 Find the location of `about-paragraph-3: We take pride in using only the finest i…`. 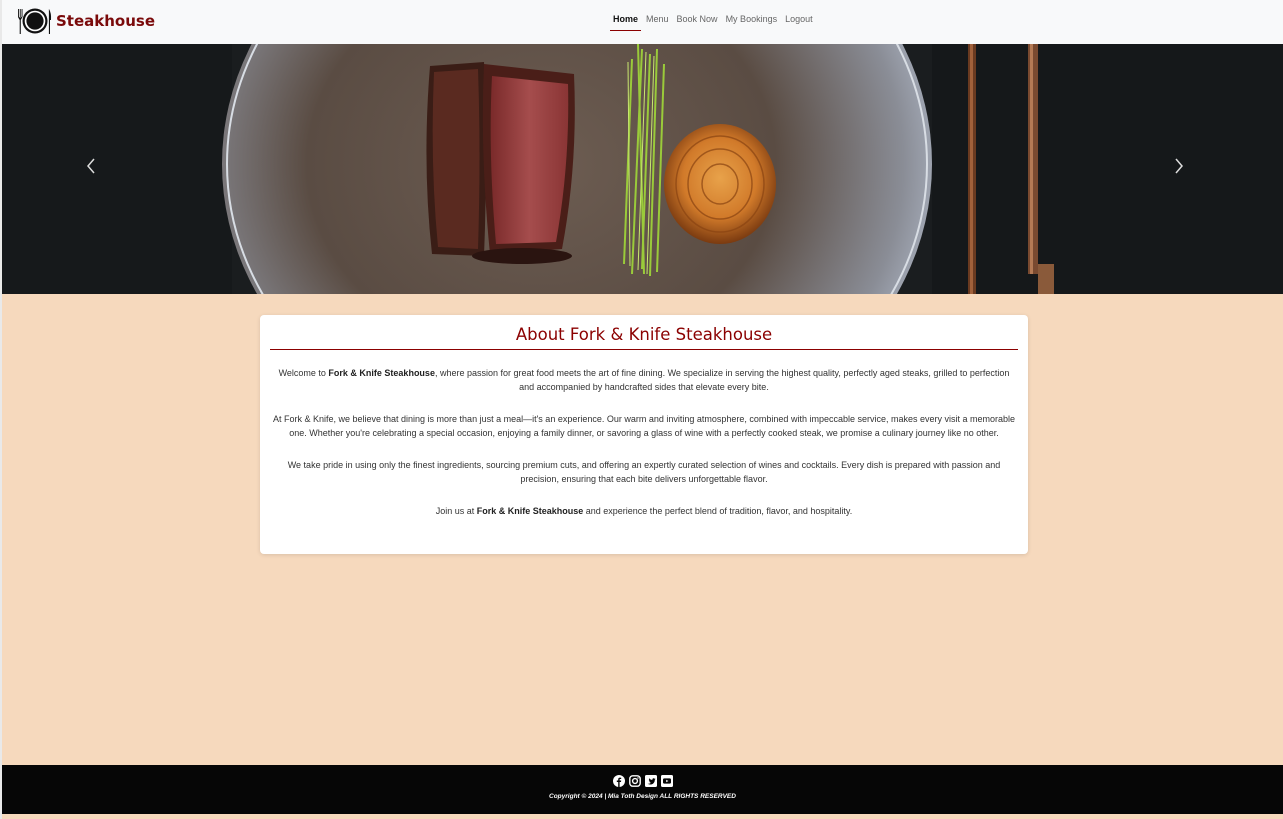

about-paragraph-3: We take pride in using only the finest i… is located at coordinates (644, 472).